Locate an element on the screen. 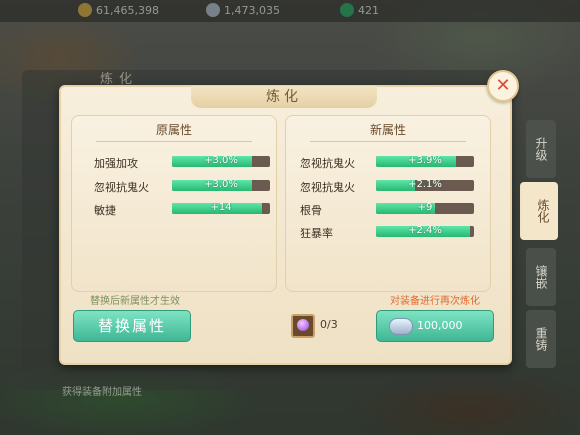  tab-inlay: 镶嵌 is located at coordinates (541, 277).